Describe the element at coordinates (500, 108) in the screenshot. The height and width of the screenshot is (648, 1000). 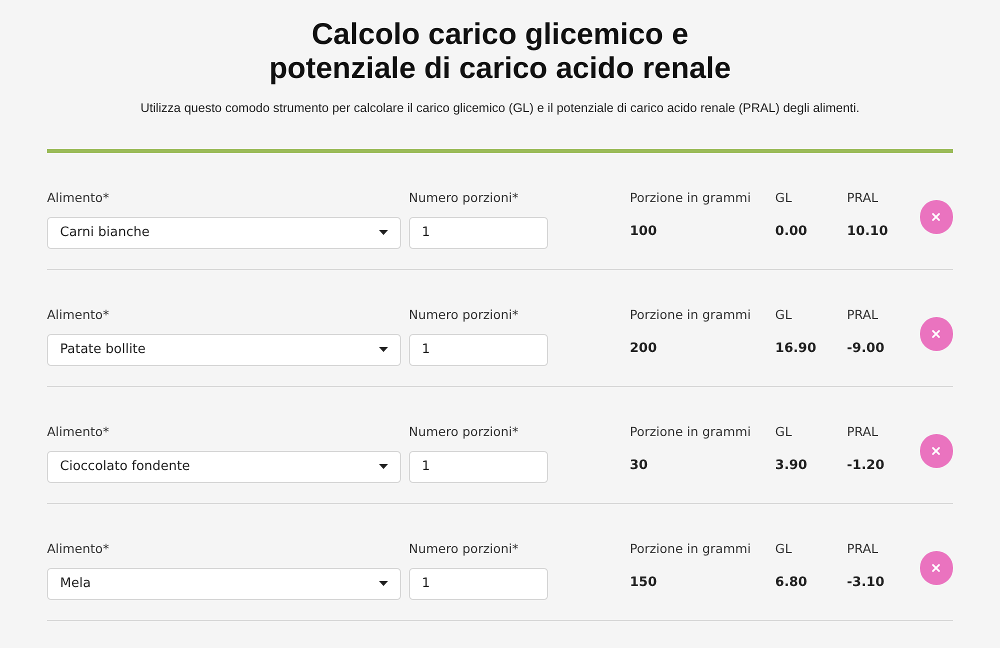
I see `page-description: Utilizza questo comodo strumento per calcolare il carico glicemico (GL) e il potenziale di carico acido renale (PRAL) degli alimenti.` at that location.